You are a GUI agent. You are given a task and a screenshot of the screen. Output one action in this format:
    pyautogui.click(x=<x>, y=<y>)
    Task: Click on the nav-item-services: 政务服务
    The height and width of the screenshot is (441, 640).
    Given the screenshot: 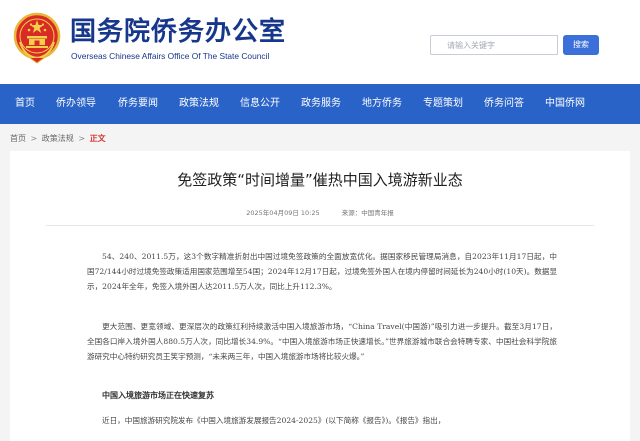 What is the action you would take?
    pyautogui.click(x=321, y=104)
    